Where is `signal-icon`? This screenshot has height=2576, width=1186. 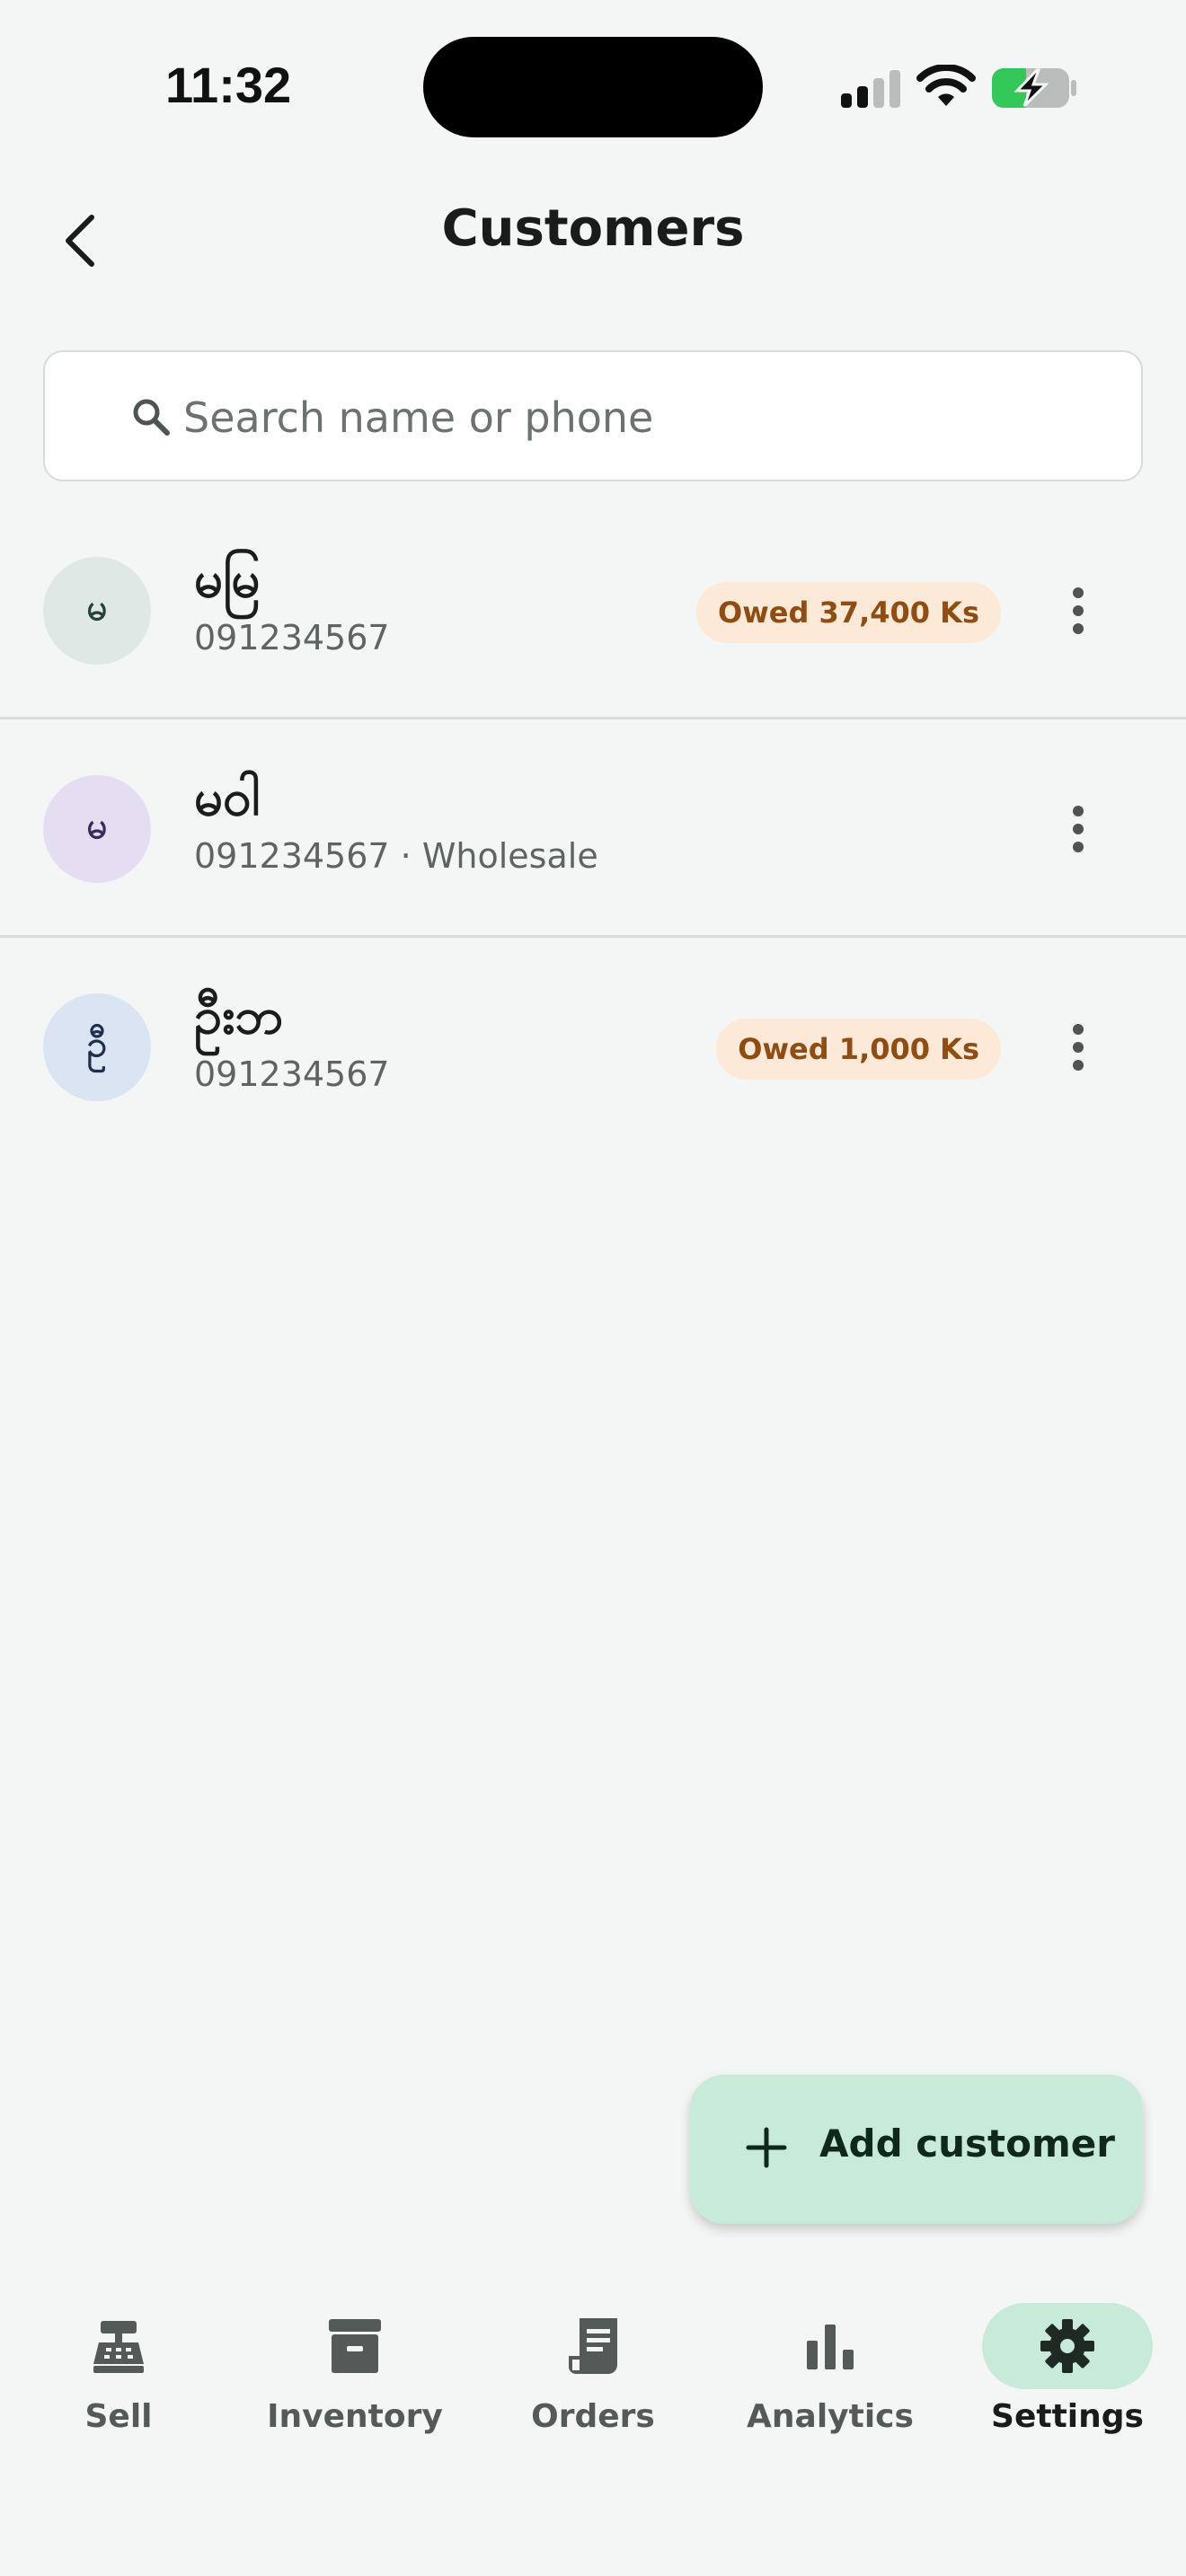
signal-icon is located at coordinates (870, 89).